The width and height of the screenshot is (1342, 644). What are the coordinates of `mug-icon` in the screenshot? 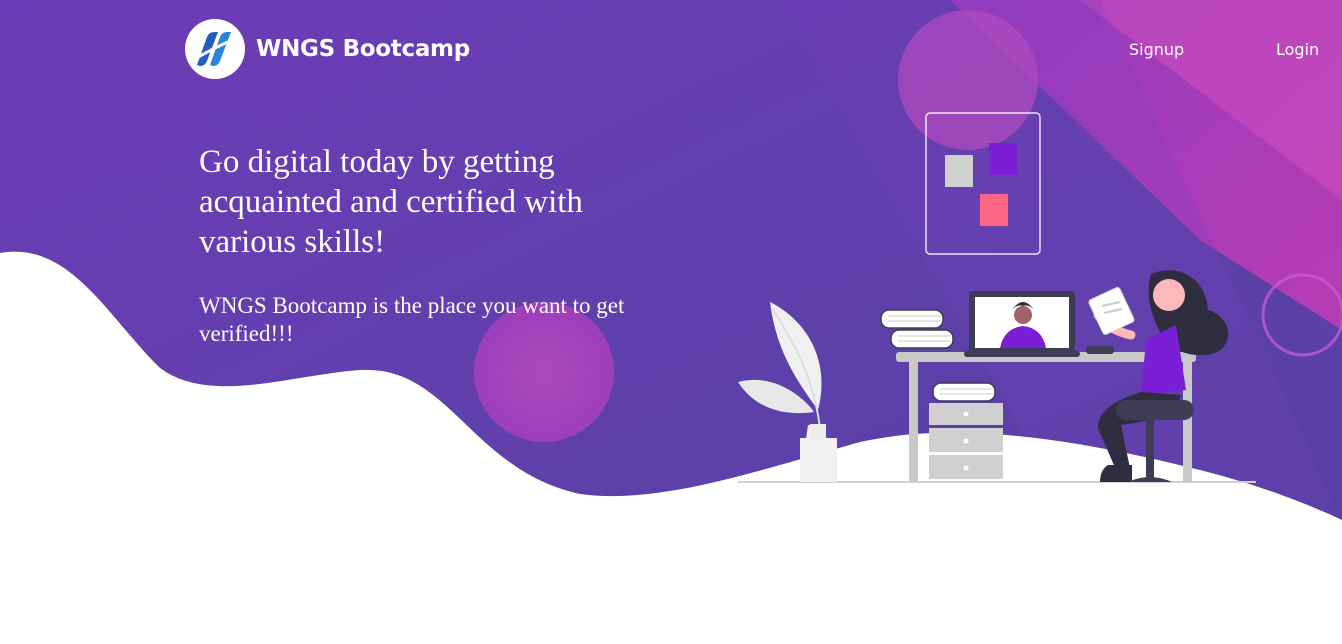 It's located at (1100, 350).